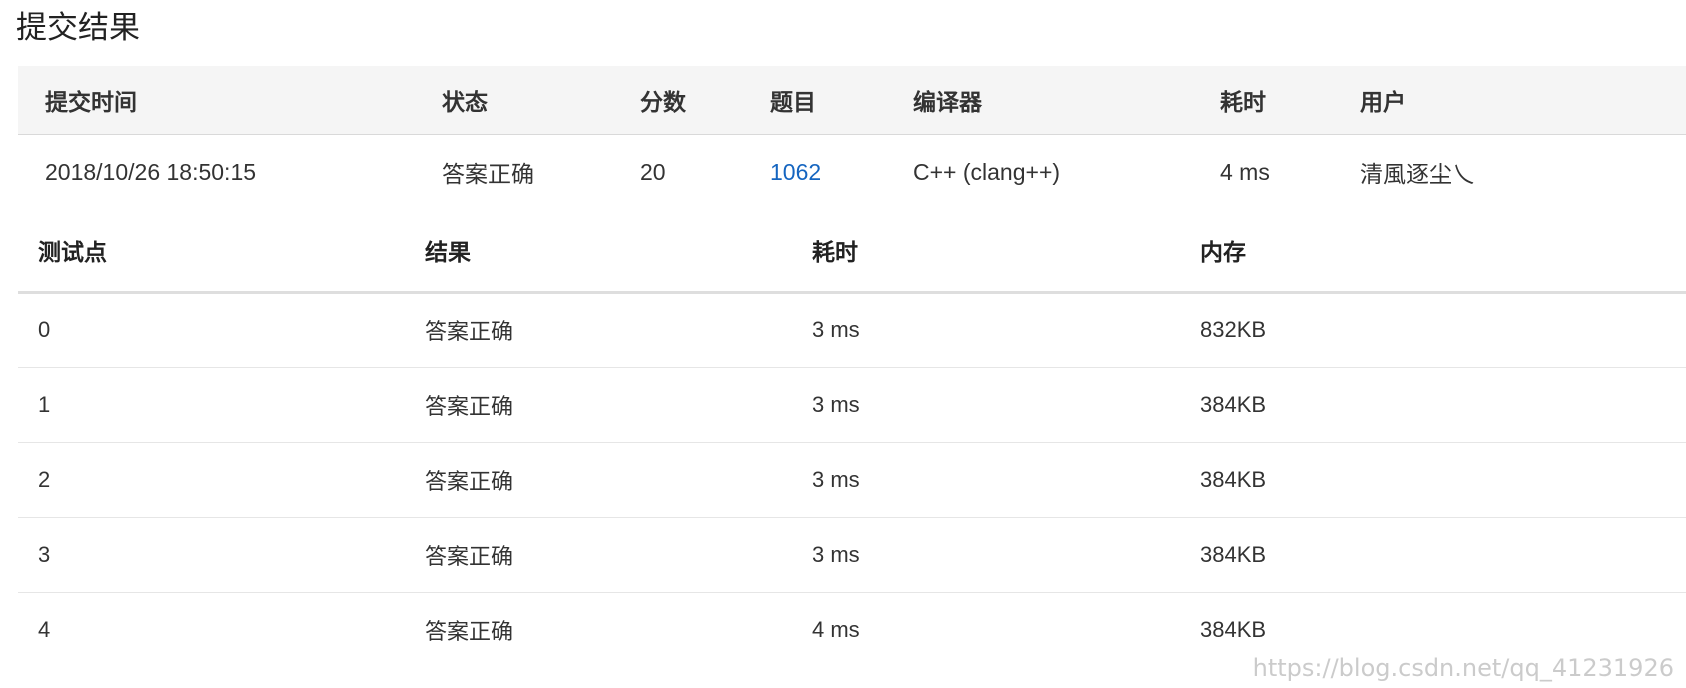 Image resolution: width=1686 pixels, height=688 pixels. Describe the element at coordinates (705, 100) in the screenshot. I see `header-score: 分数` at that location.